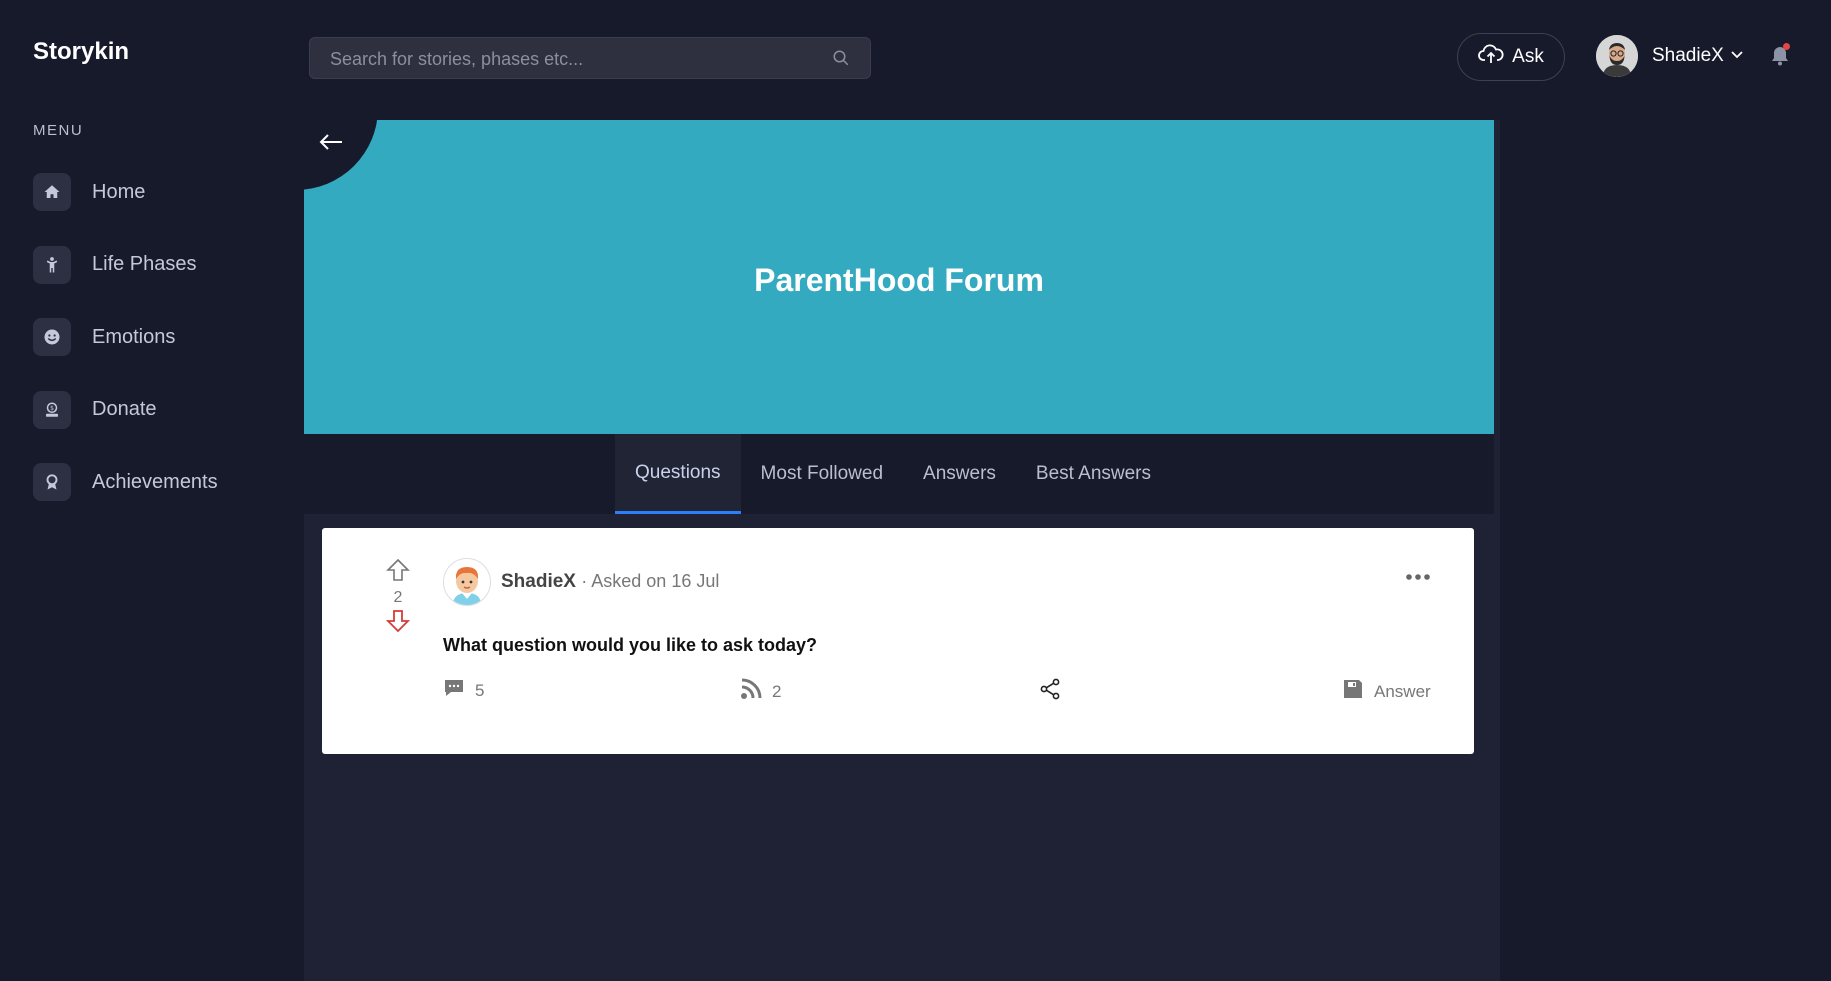 This screenshot has width=1831, height=981. I want to click on sidebar-item-label: Life Phases, so click(144, 264).